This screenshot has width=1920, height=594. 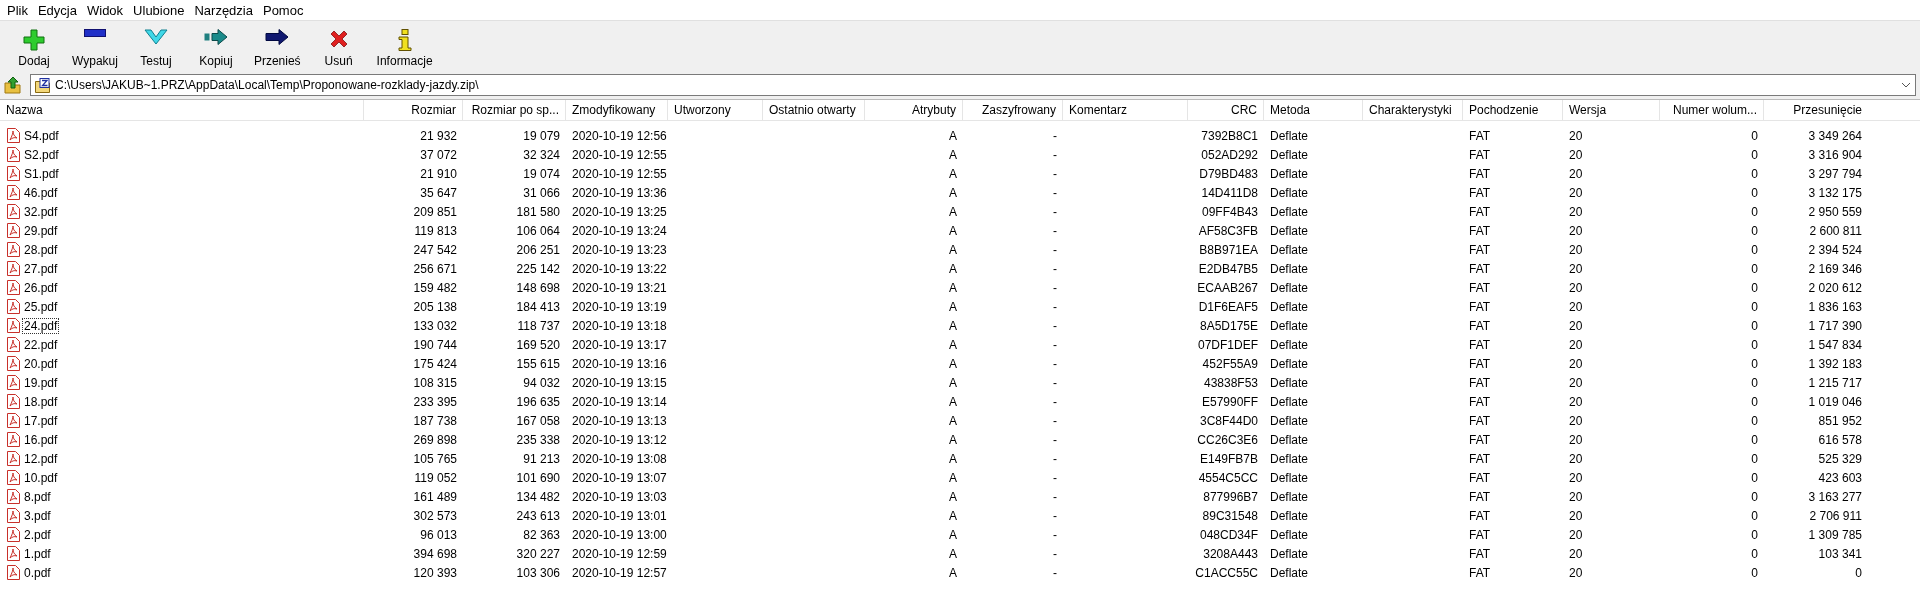 What do you see at coordinates (1906, 85) in the screenshot?
I see `dropdown-chevron-icon` at bounding box center [1906, 85].